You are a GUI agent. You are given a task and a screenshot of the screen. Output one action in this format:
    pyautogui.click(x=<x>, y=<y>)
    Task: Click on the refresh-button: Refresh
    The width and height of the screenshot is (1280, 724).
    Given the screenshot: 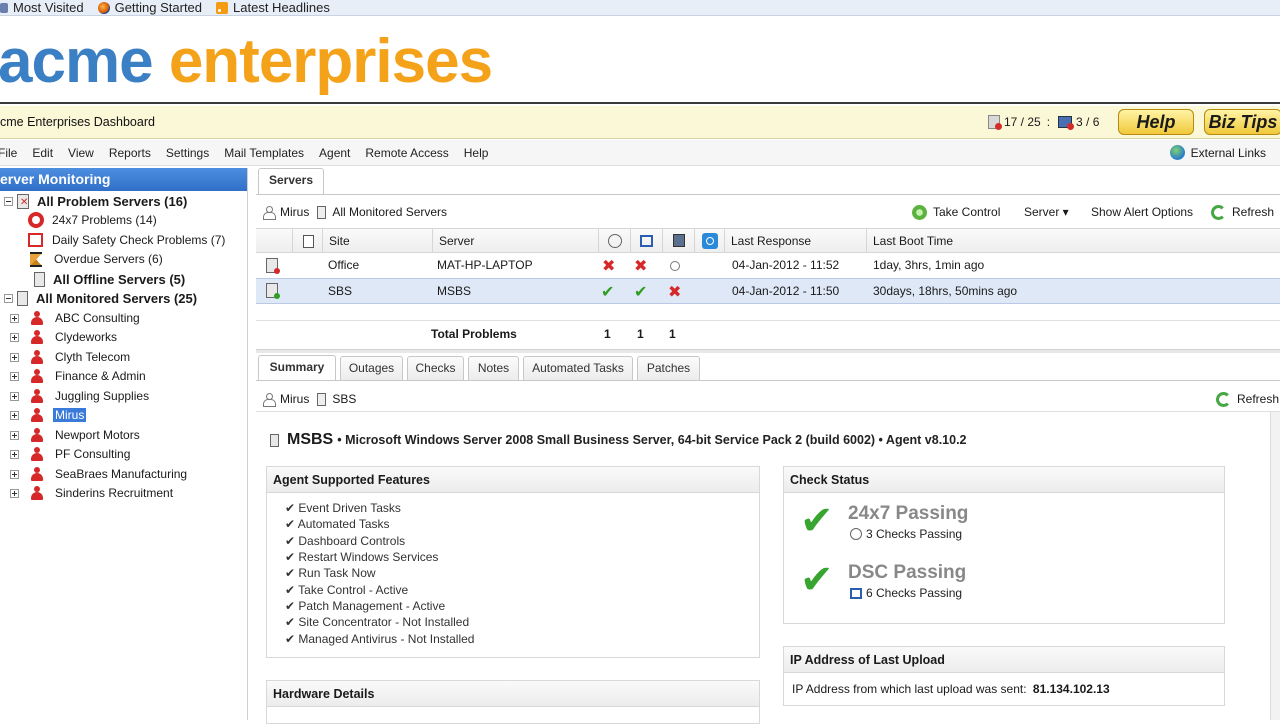 What is the action you would take?
    pyautogui.click(x=1242, y=212)
    